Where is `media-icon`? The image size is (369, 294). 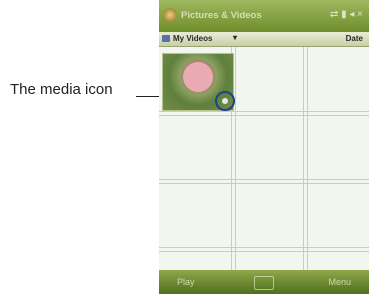
media-icon is located at coordinates (225, 101).